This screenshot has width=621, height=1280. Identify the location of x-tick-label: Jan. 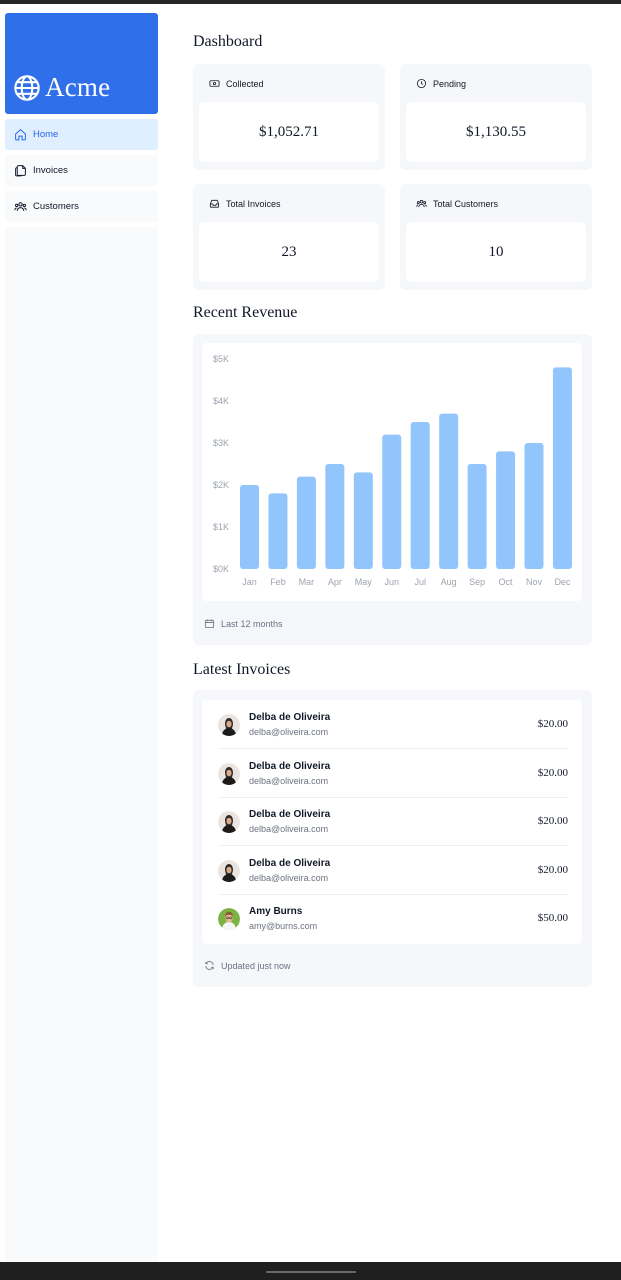
(249, 582).